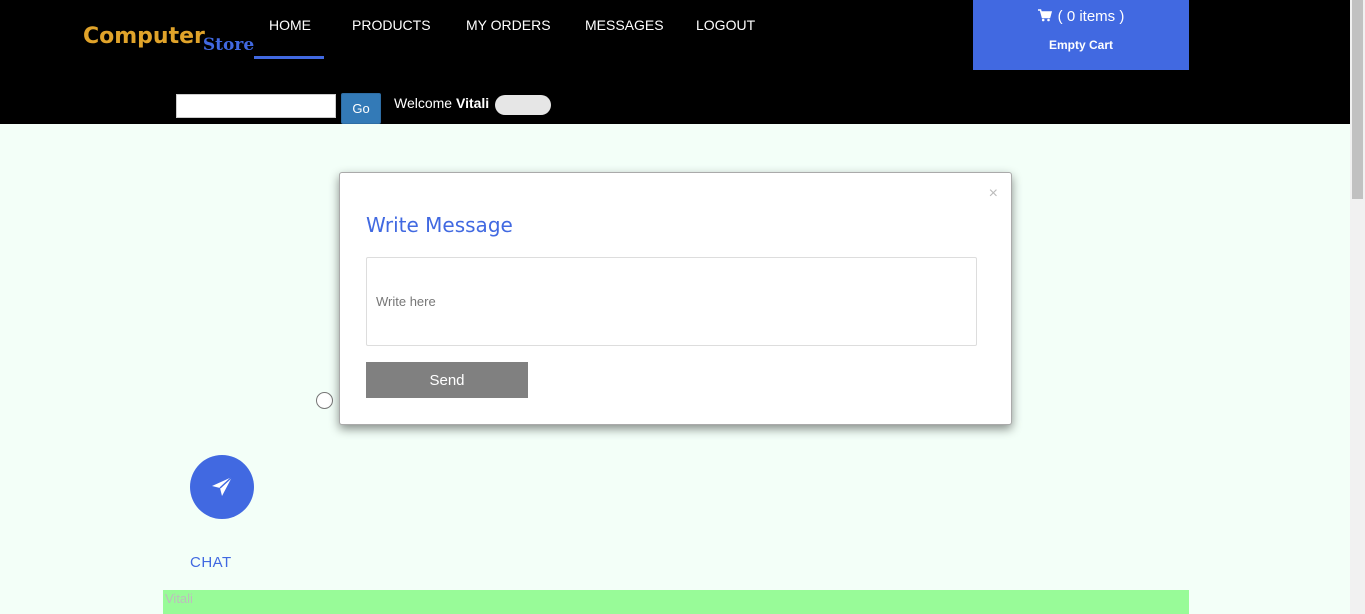  I want to click on chat-label: CHAT, so click(211, 562).